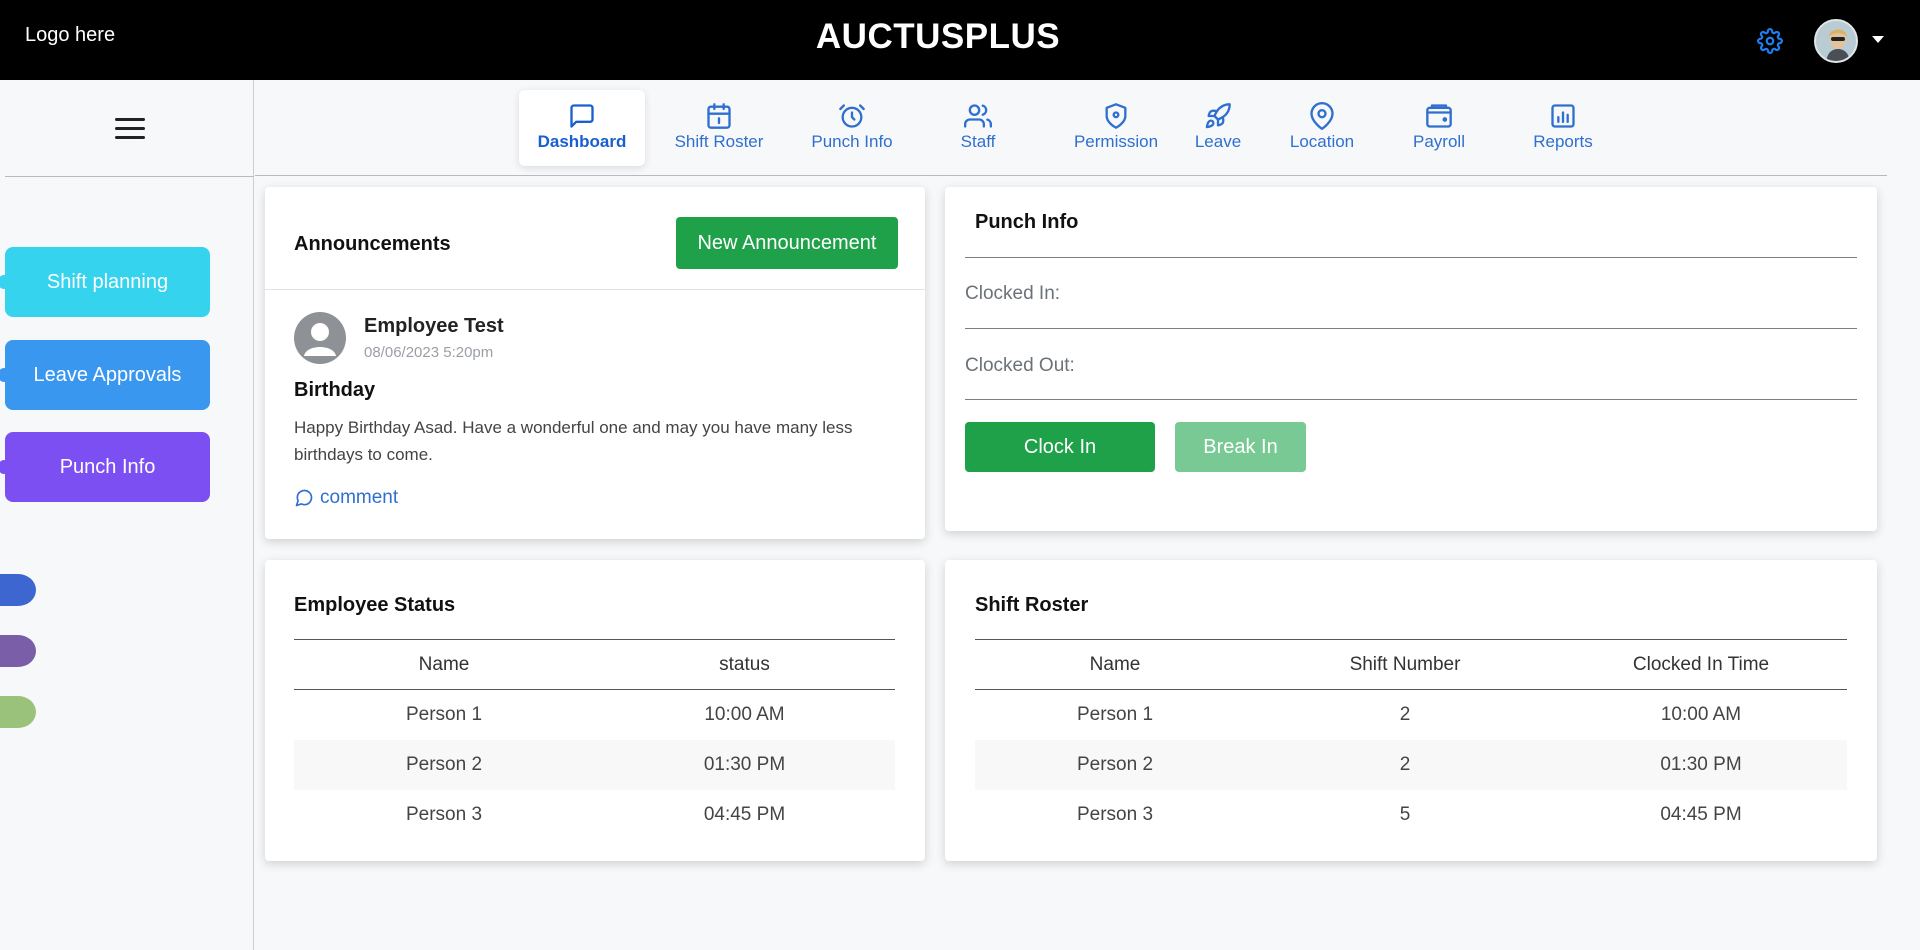 This screenshot has width=1920, height=950. I want to click on announcement-heading: Birthday, so click(335, 390).